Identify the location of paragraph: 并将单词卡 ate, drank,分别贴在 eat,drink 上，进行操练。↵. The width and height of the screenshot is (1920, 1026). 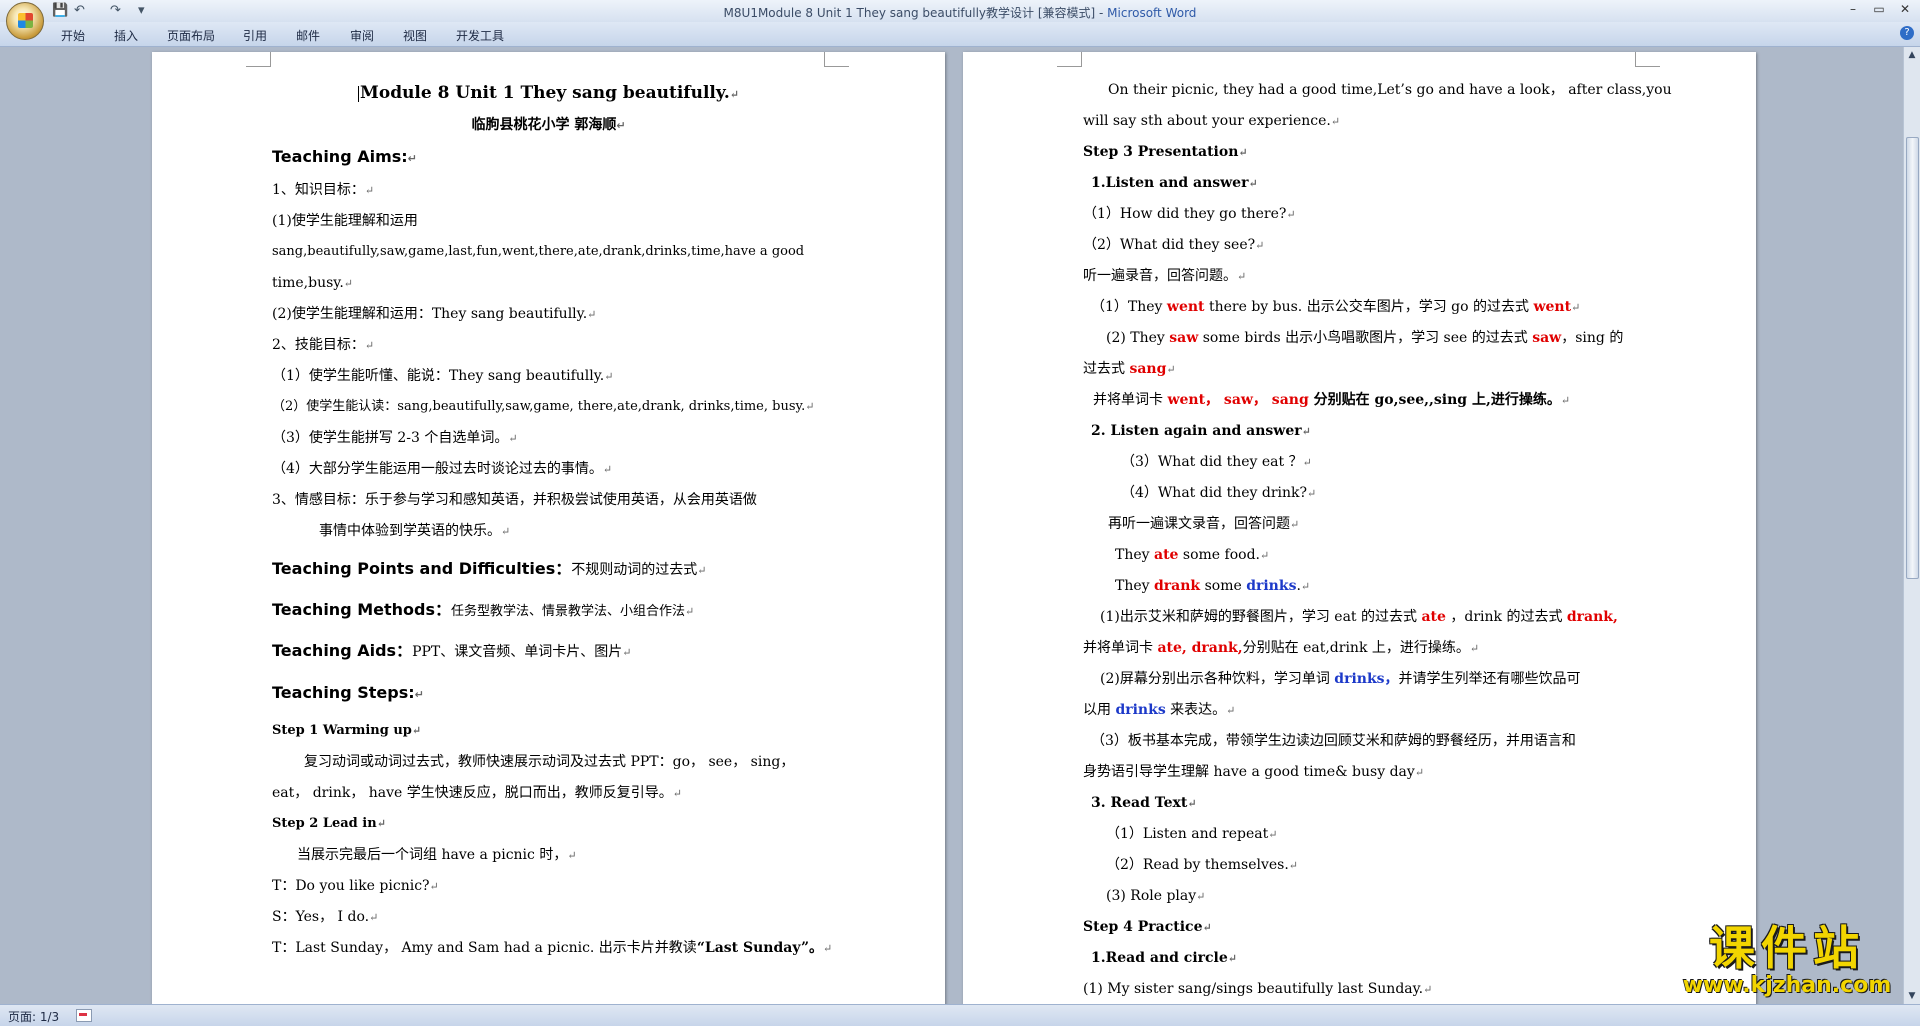
(1281, 648).